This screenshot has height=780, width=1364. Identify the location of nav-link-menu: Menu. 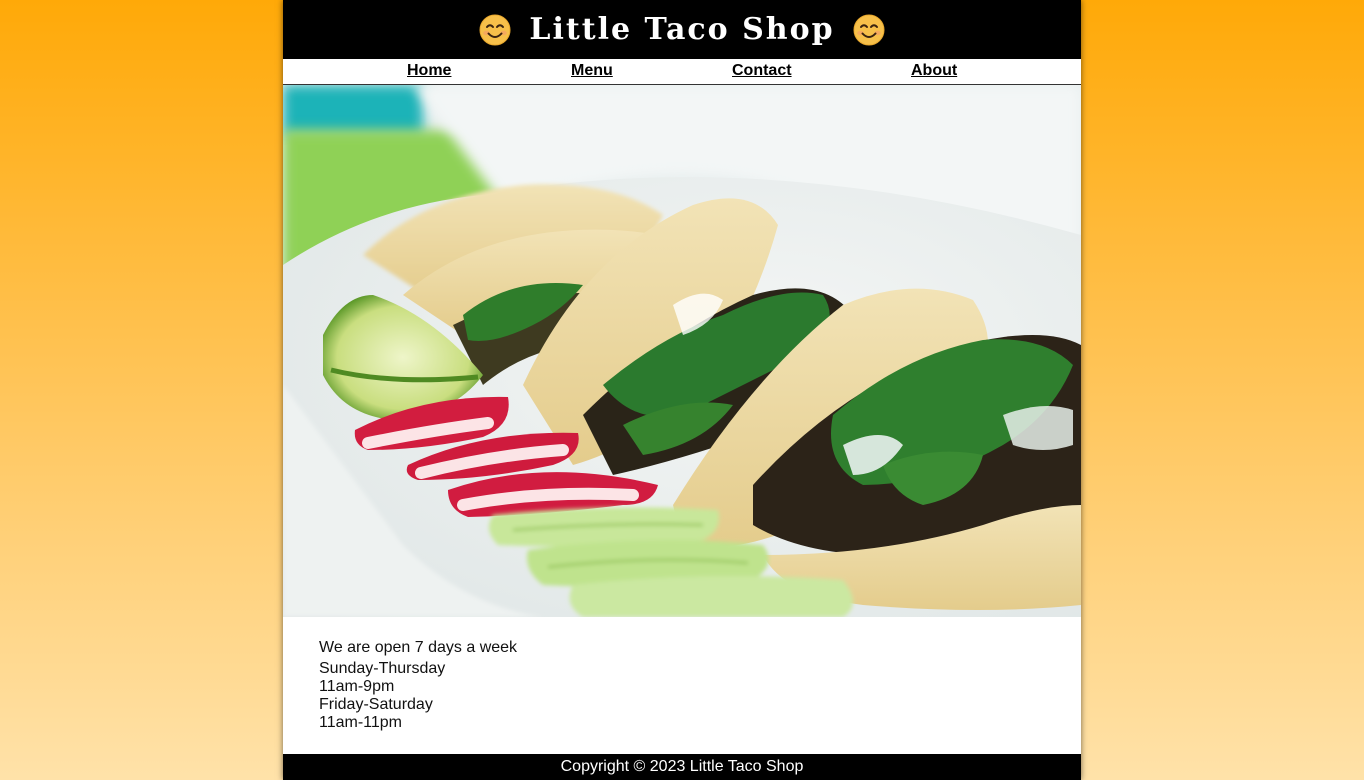
(592, 71).